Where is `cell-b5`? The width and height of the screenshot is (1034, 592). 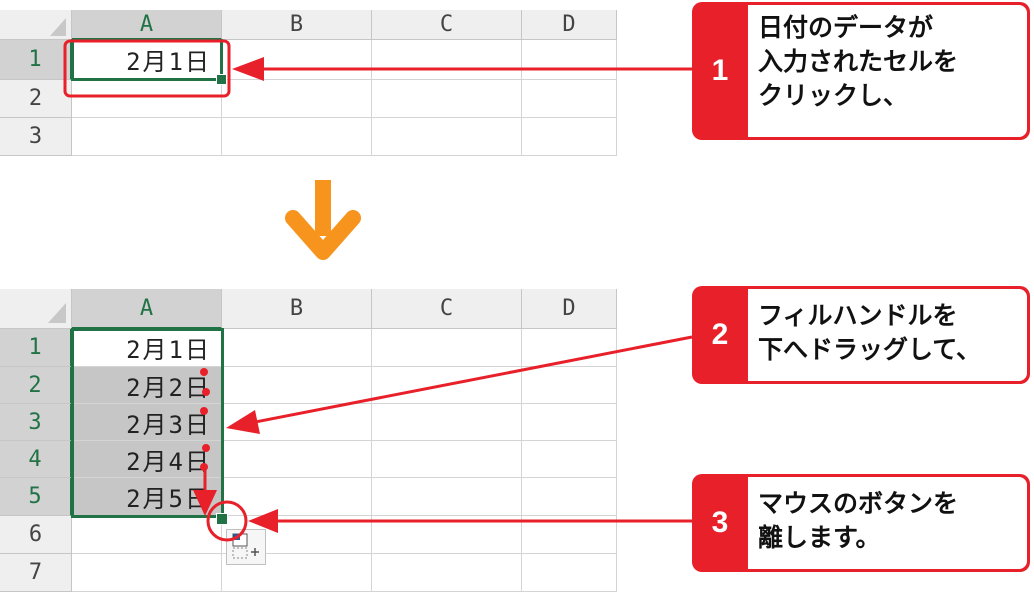 cell-b5 is located at coordinates (297, 497).